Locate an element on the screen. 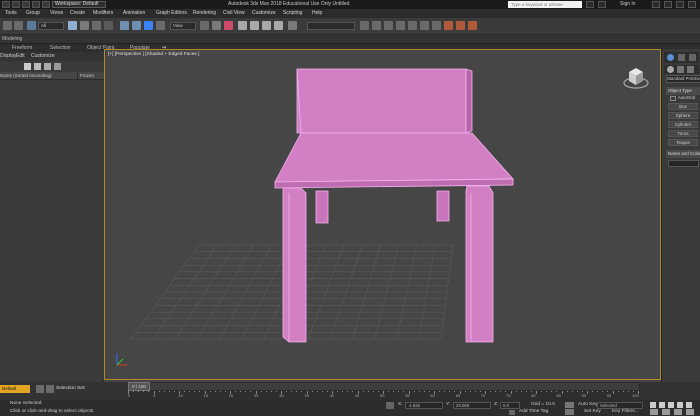 The width and height of the screenshot is (700, 416). chair-backrest-side is located at coordinates (469, 101).